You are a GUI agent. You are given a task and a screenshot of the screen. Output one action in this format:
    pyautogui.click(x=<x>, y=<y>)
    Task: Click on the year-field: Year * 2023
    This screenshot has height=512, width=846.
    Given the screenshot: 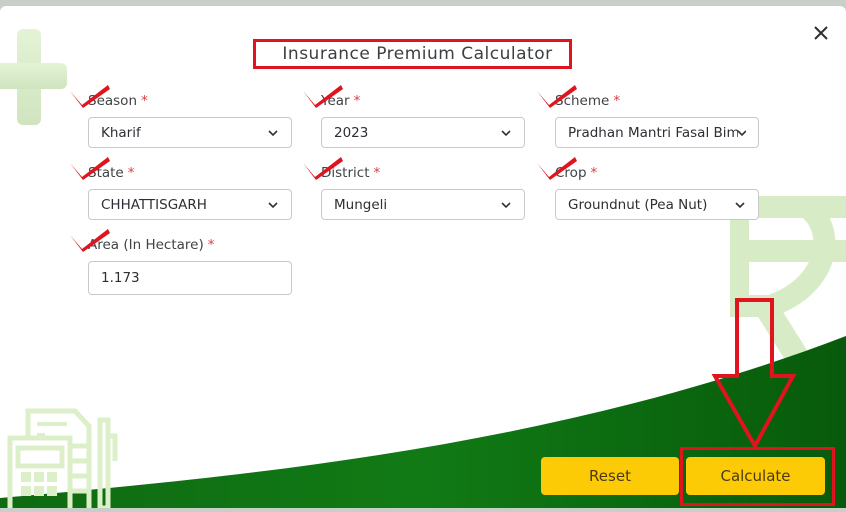 What is the action you would take?
    pyautogui.click(x=414, y=116)
    